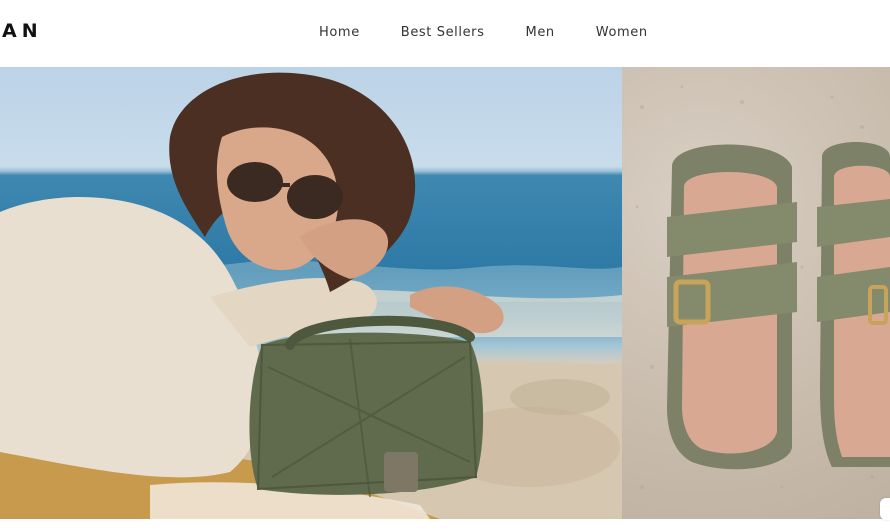 The height and width of the screenshot is (530, 890). I want to click on site-header: AN Home Best Sellers Men Women, so click(445, 33).